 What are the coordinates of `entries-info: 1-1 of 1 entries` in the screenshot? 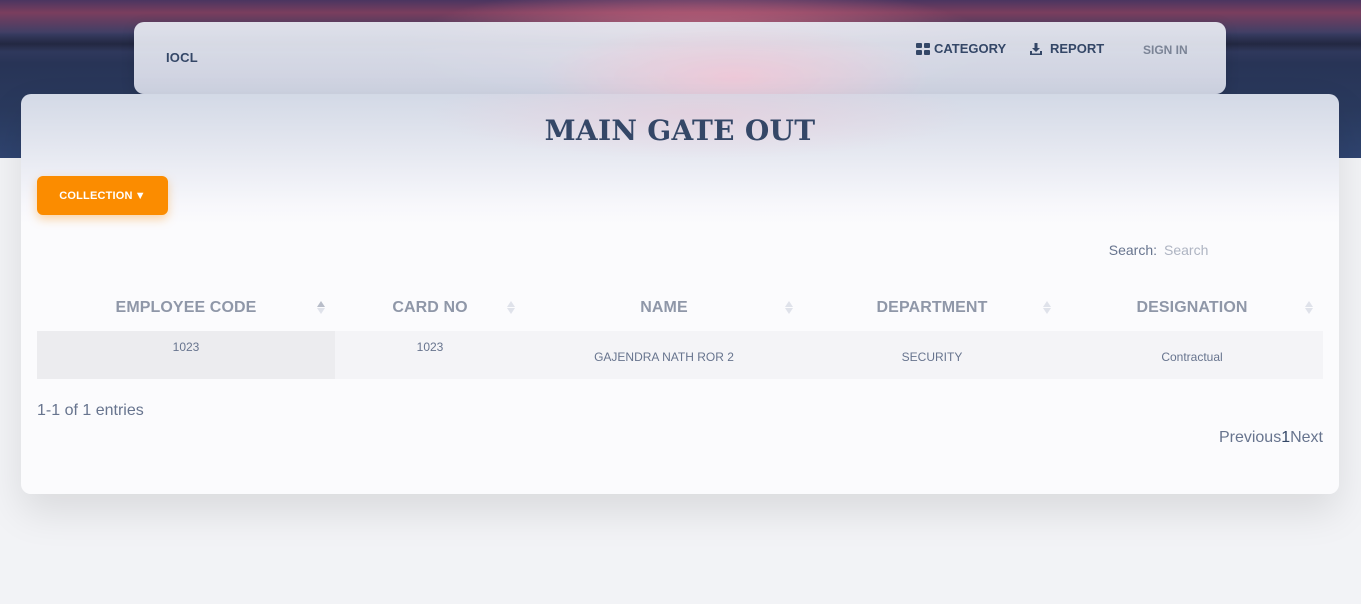 It's located at (90, 410).